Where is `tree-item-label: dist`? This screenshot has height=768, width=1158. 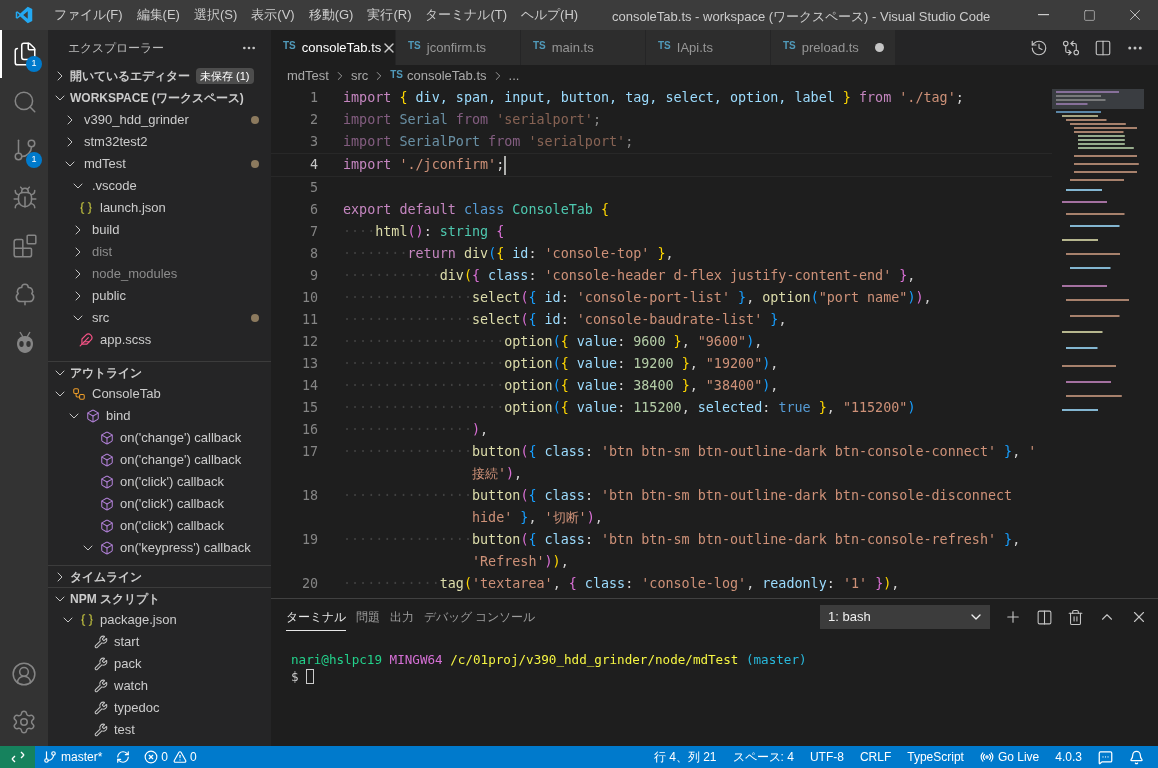 tree-item-label: dist is located at coordinates (102, 252).